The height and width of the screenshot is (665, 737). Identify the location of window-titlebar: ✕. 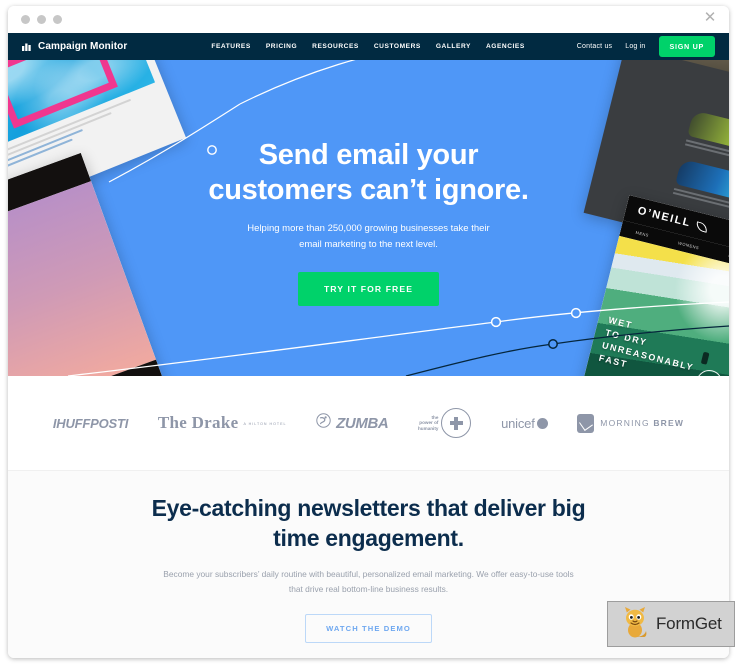
(368, 19).